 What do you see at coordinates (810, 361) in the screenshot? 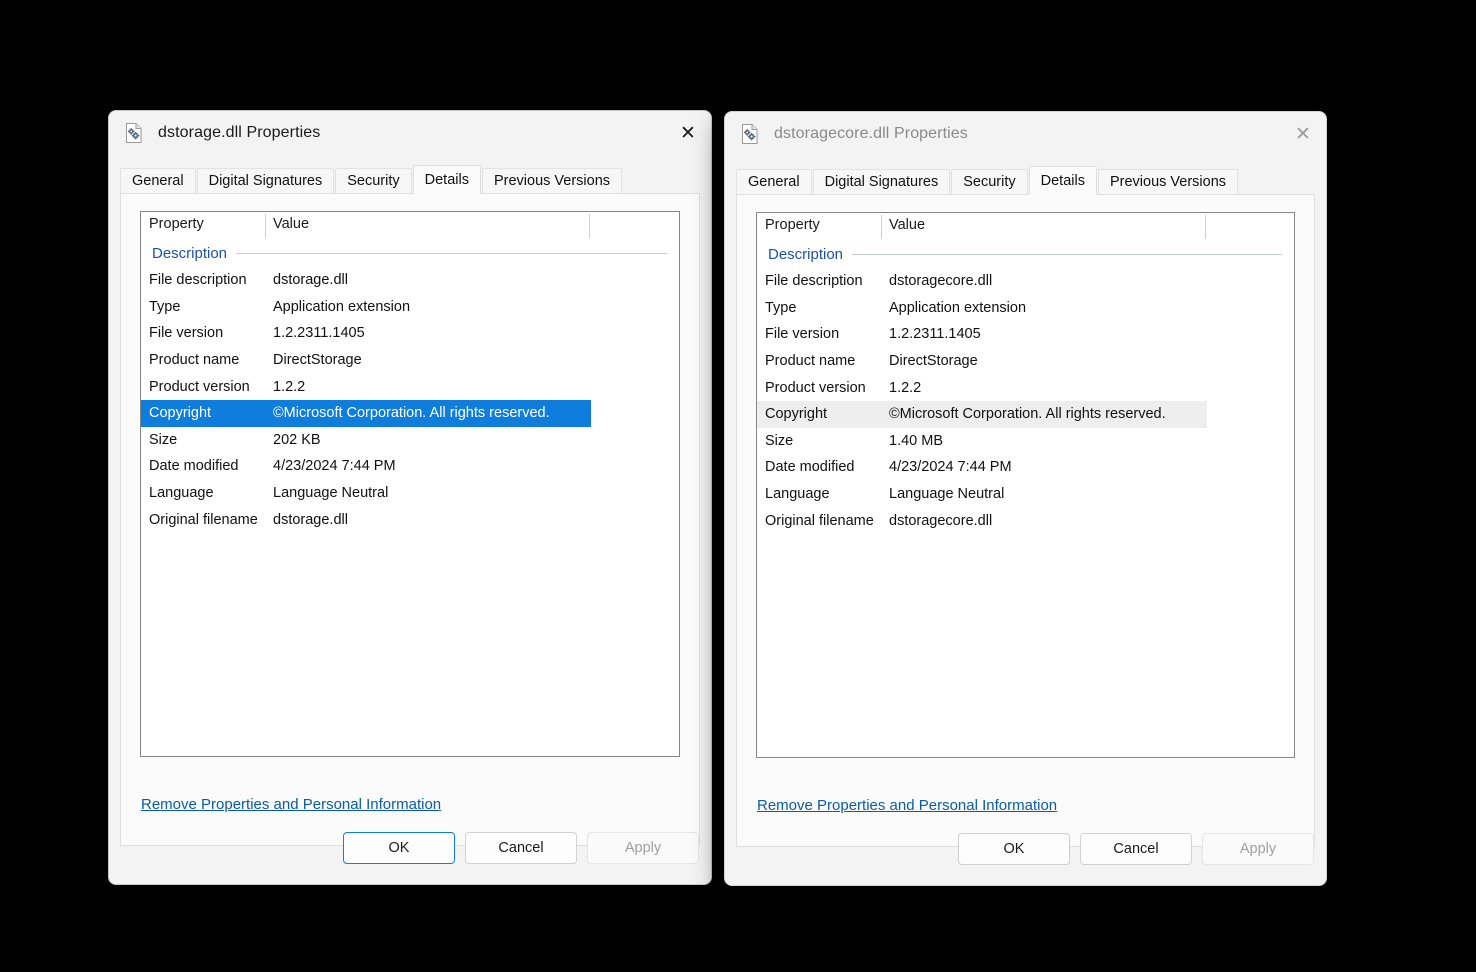
I see `row-property: Product name` at bounding box center [810, 361].